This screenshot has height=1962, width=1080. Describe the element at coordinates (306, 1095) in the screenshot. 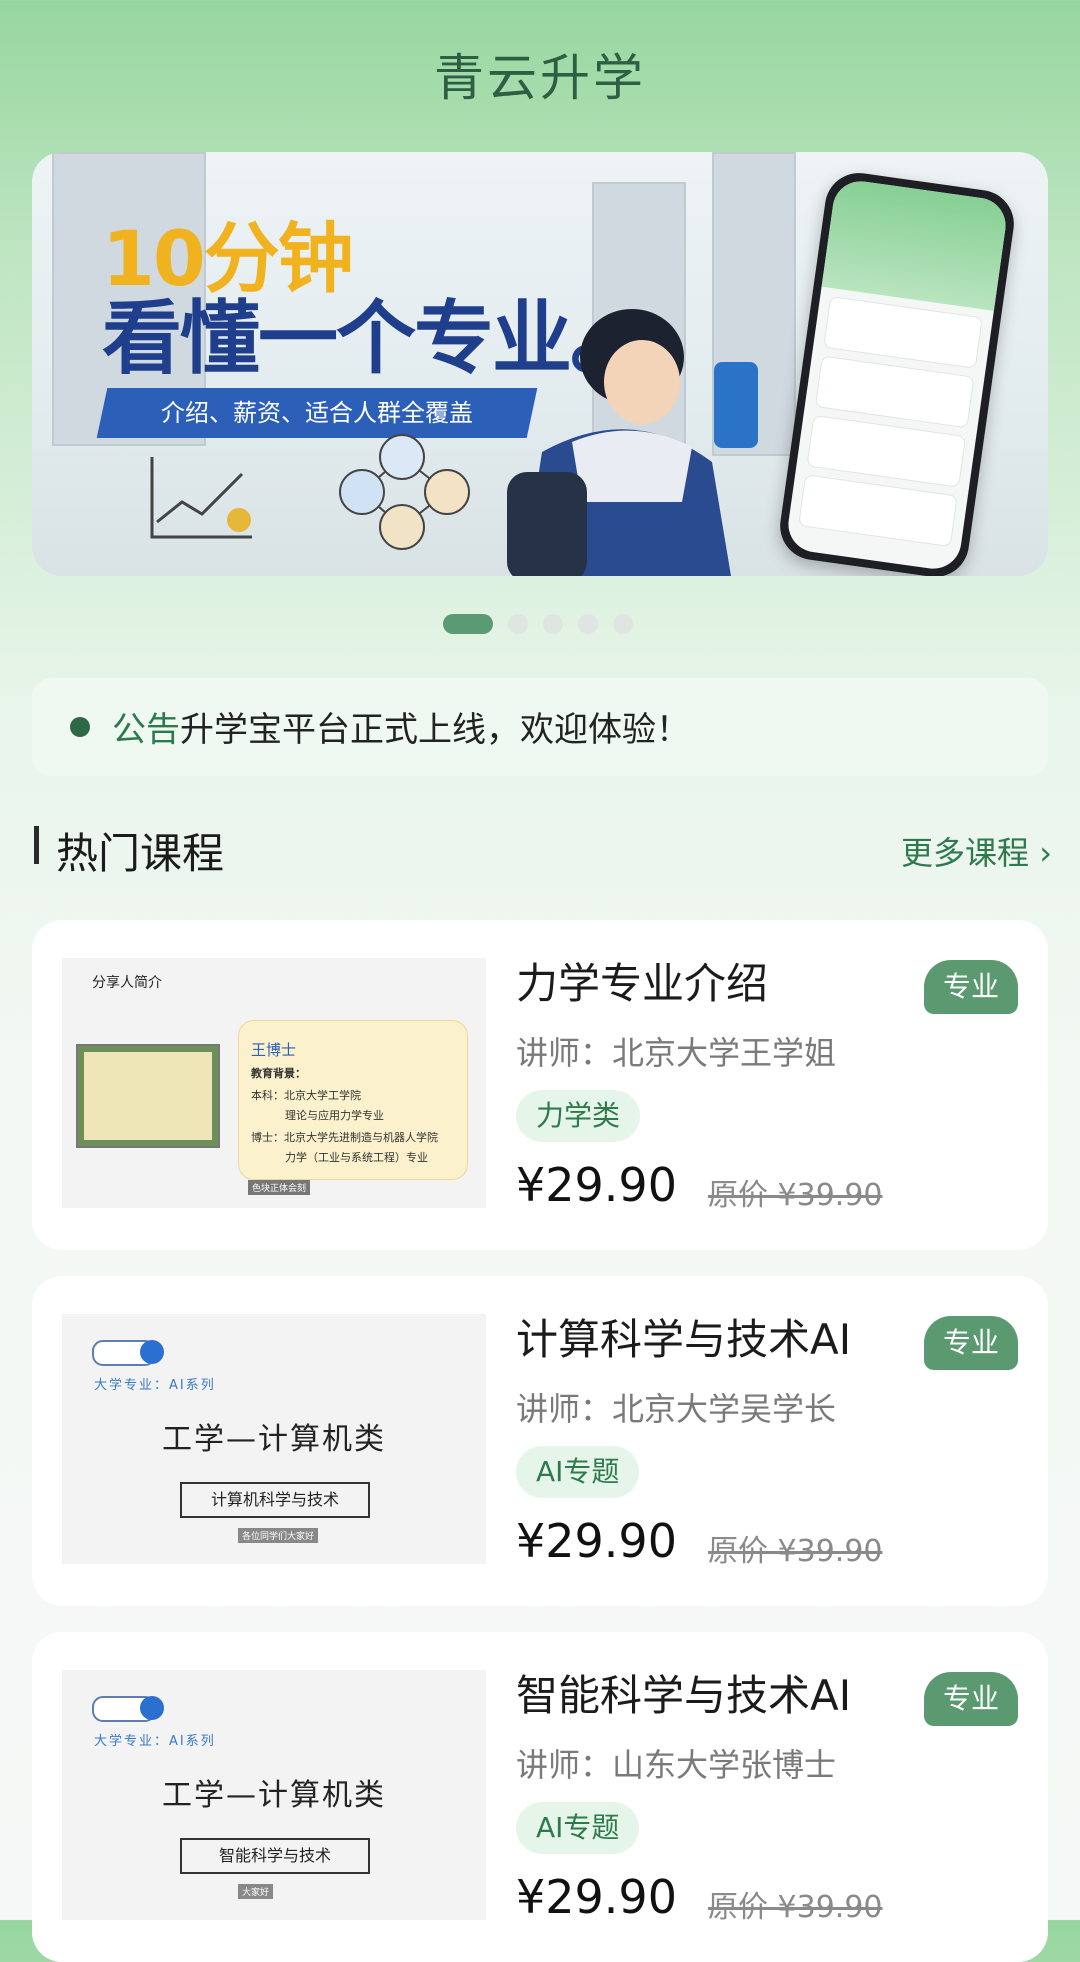

I see `profile-line: 本科：北京大学工学院` at that location.